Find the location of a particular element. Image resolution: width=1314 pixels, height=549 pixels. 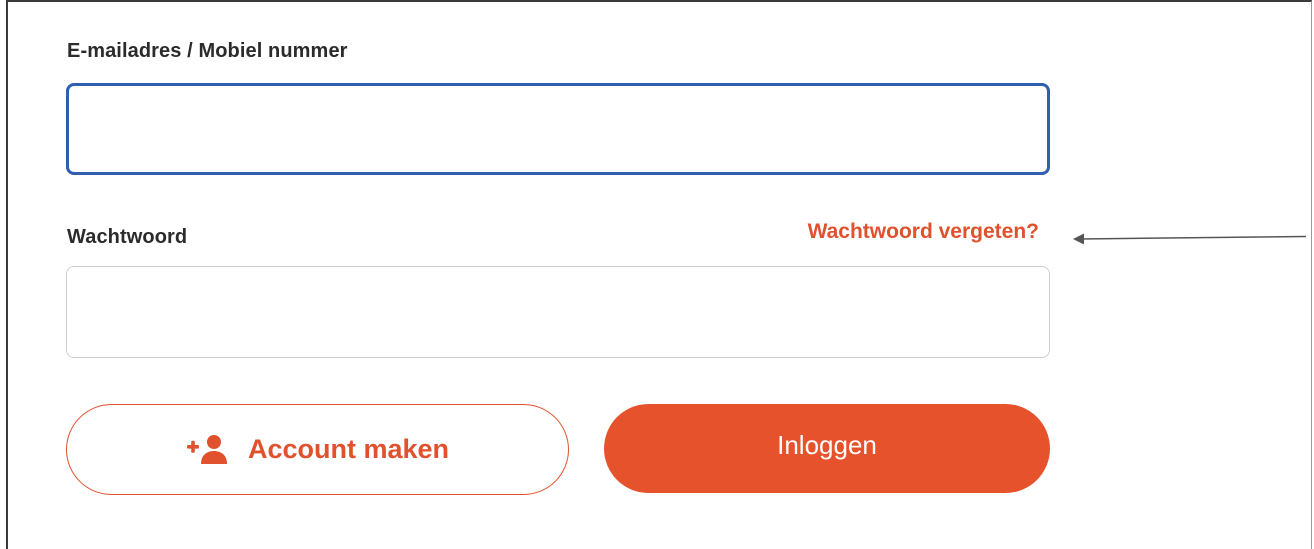

email-label: E-mailadres / Mobiel nummer is located at coordinates (207, 51).